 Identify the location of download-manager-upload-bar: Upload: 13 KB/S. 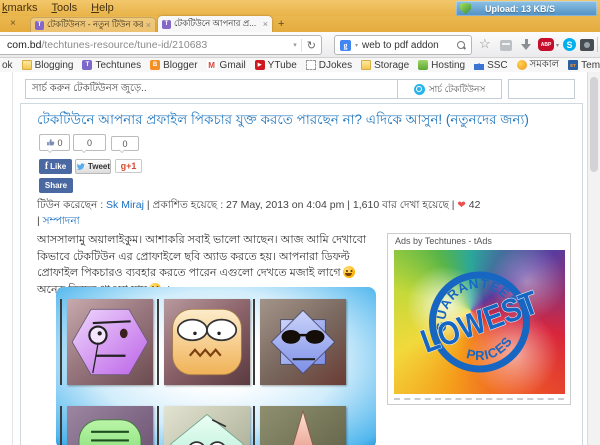
(526, 8).